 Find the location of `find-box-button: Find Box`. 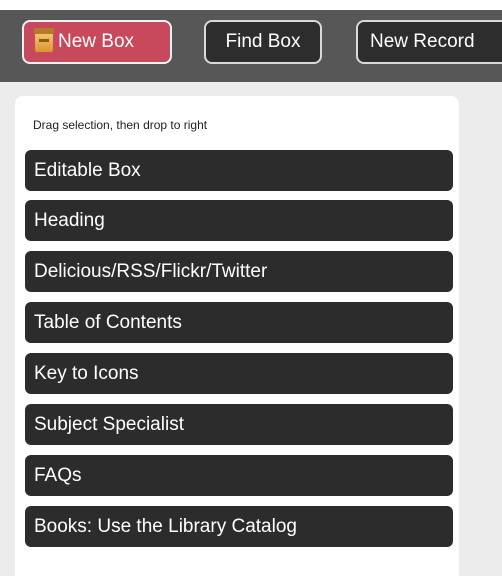

find-box-button: Find Box is located at coordinates (263, 42).